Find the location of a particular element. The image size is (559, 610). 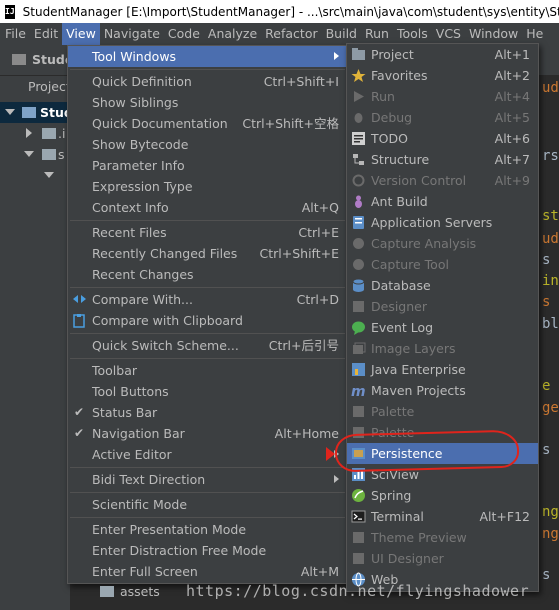

todo-icon is located at coordinates (358, 138).